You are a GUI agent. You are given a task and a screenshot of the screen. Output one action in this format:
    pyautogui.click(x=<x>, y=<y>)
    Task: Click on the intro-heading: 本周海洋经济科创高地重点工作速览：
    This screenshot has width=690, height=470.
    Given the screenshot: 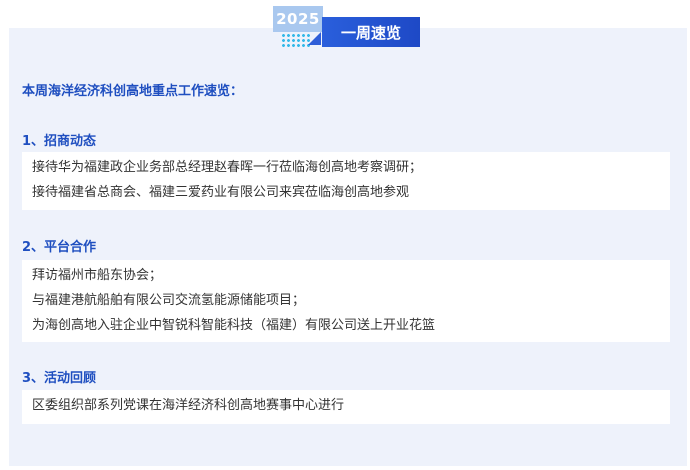 What is the action you would take?
    pyautogui.click(x=133, y=91)
    